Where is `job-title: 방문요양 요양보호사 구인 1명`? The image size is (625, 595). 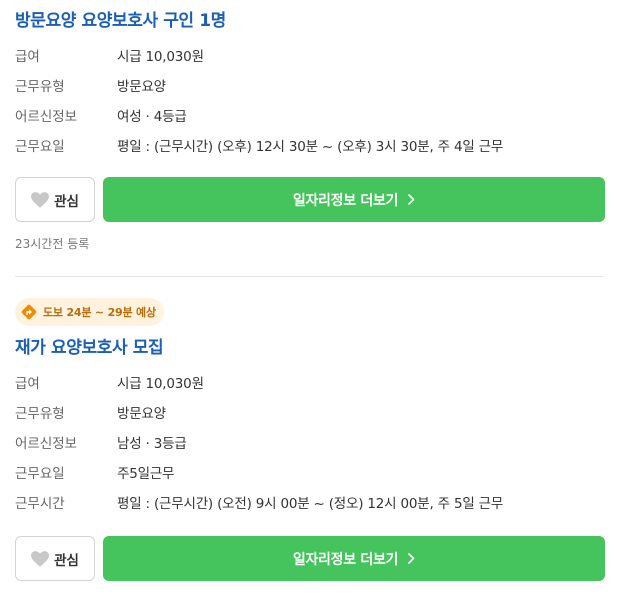 job-title: 방문요양 요양보호사 구인 1명 is located at coordinates (310, 21).